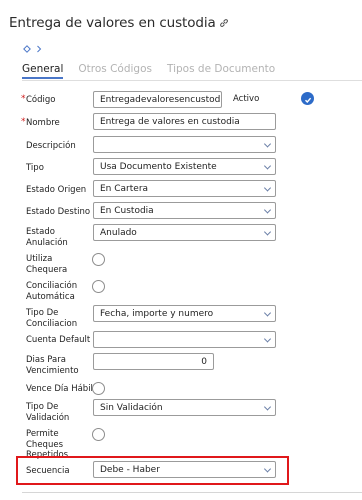 This screenshot has height=500, width=362. I want to click on nombre-field: Entrega de valores en custodia, so click(184, 121).